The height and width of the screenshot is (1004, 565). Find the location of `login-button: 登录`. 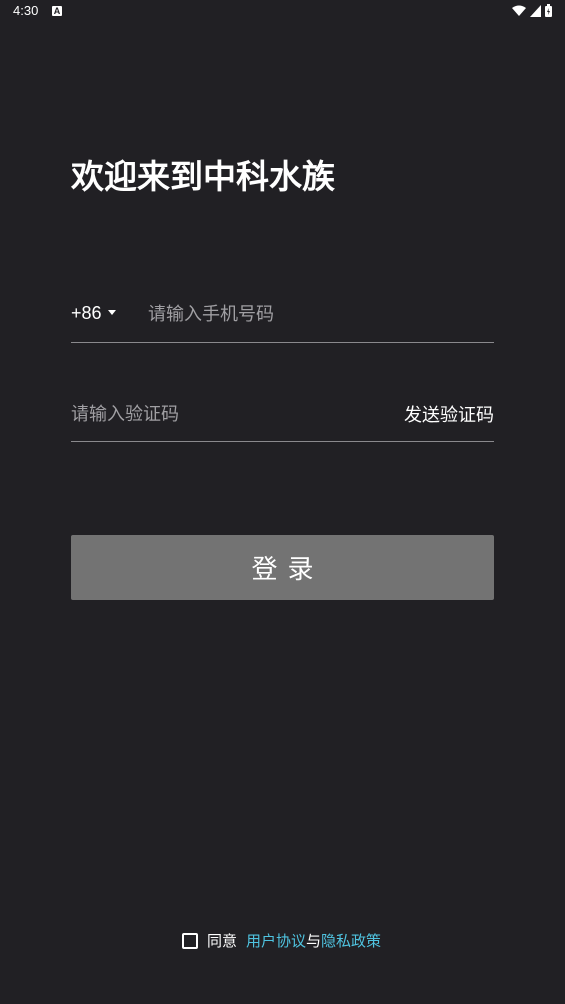

login-button: 登录 is located at coordinates (282, 567).